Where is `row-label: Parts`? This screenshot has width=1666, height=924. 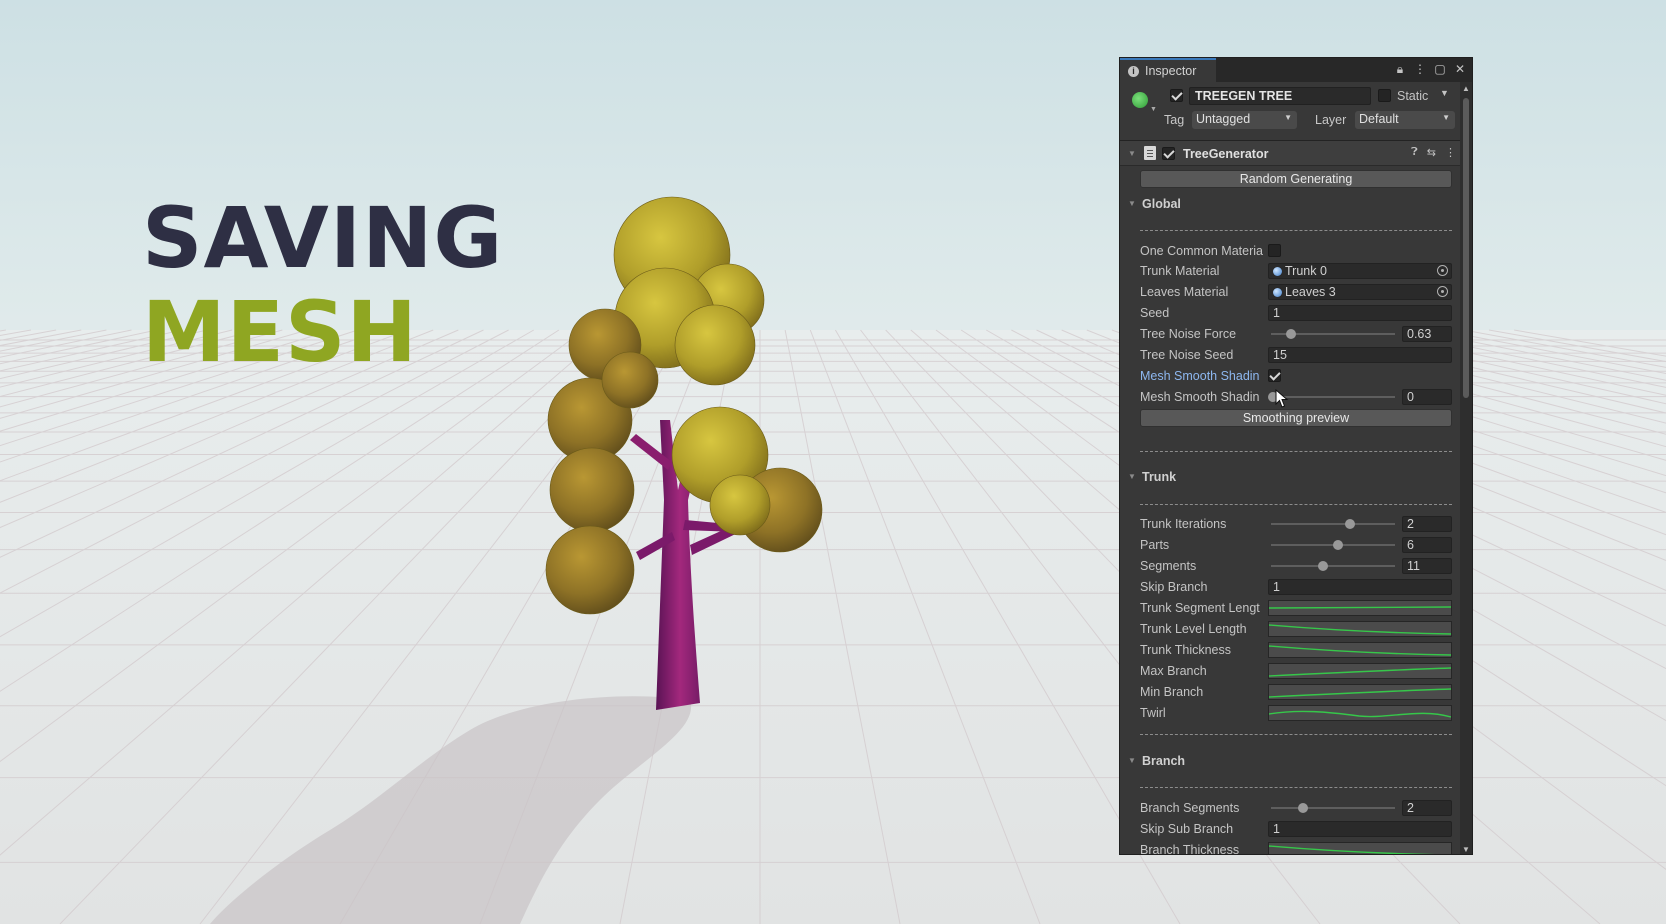
row-label: Parts is located at coordinates (1155, 545).